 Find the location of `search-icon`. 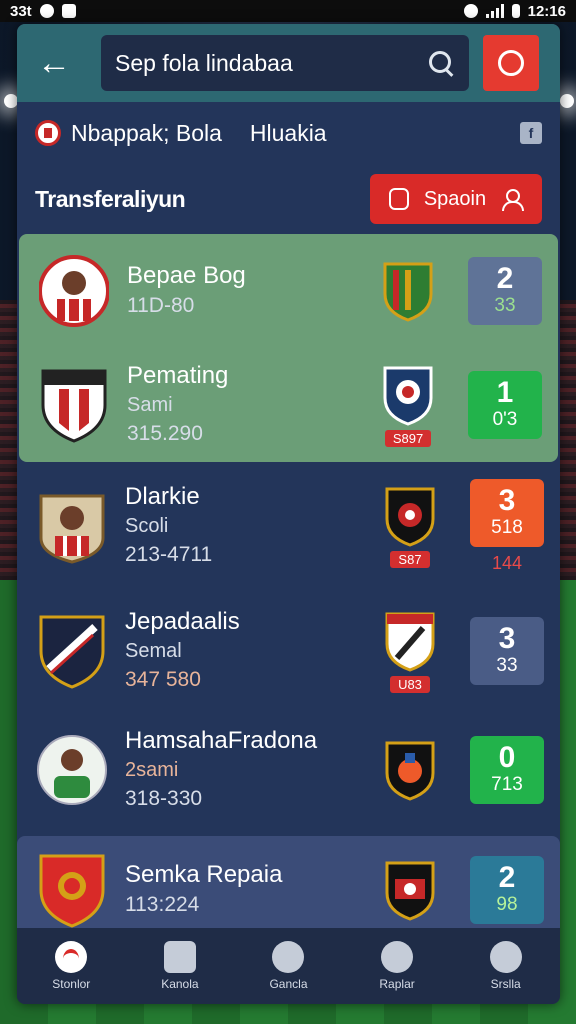

search-icon is located at coordinates (441, 63).